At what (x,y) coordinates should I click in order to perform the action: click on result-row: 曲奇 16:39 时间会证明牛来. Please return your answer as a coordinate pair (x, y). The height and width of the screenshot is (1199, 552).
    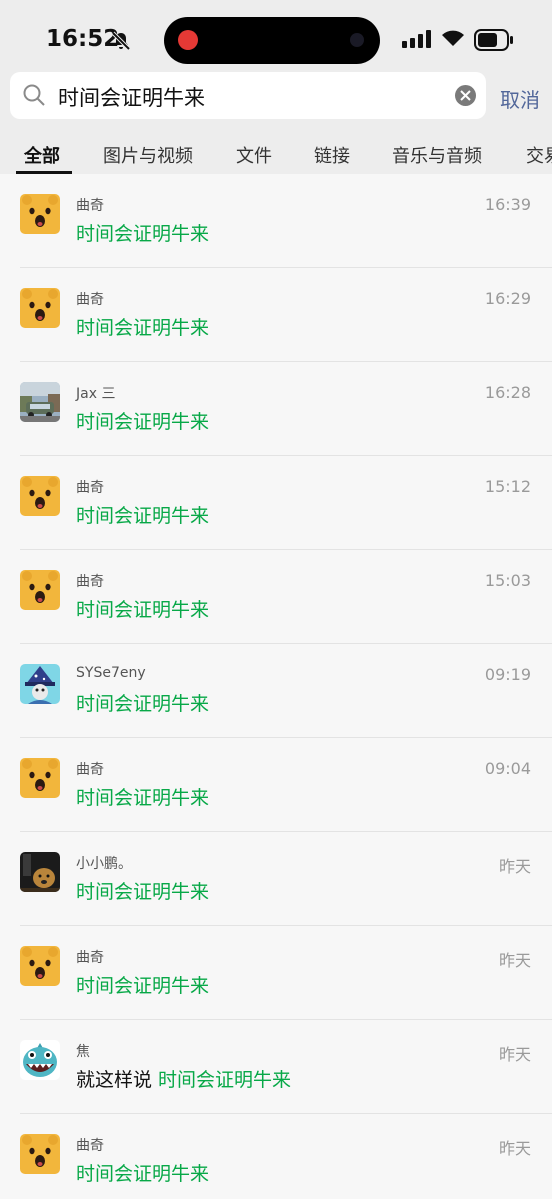
    Looking at the image, I should click on (276, 221).